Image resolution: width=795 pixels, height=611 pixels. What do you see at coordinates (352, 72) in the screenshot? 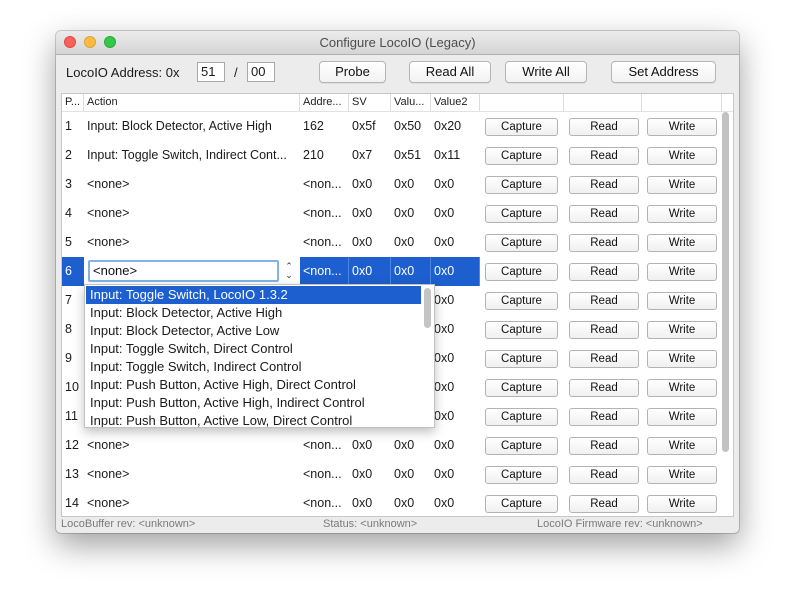
I see `probe-button: Probe` at bounding box center [352, 72].